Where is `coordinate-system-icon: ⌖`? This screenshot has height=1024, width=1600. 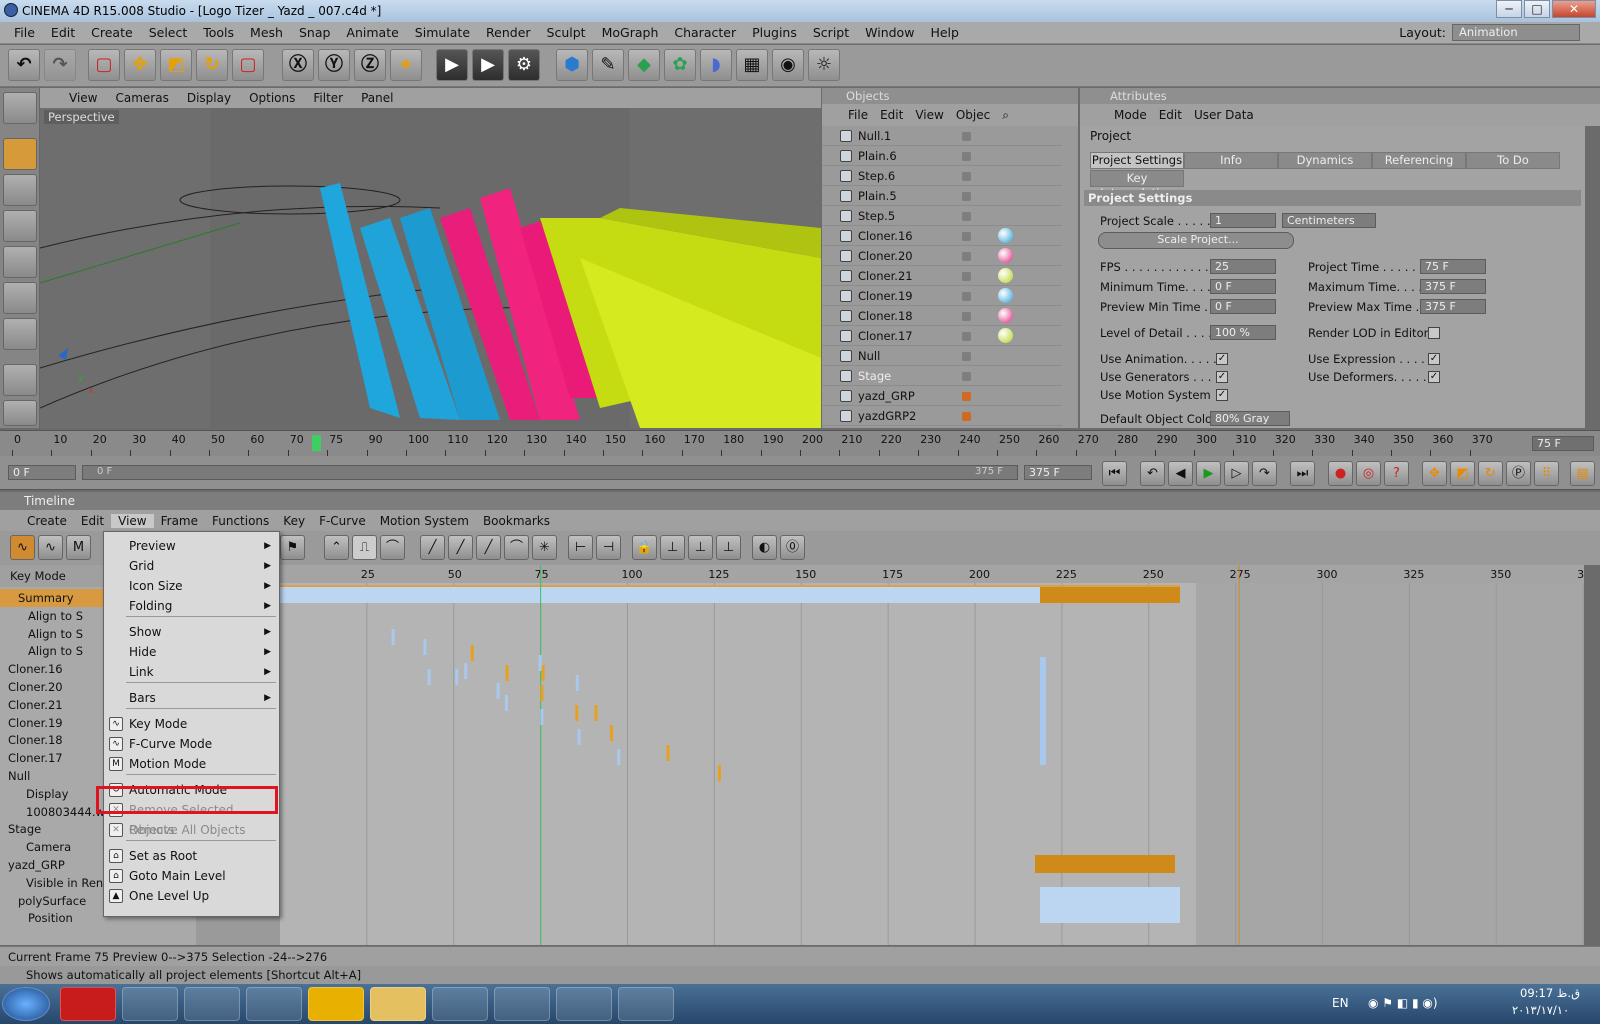
coordinate-system-icon: ⌖ is located at coordinates (406, 65).